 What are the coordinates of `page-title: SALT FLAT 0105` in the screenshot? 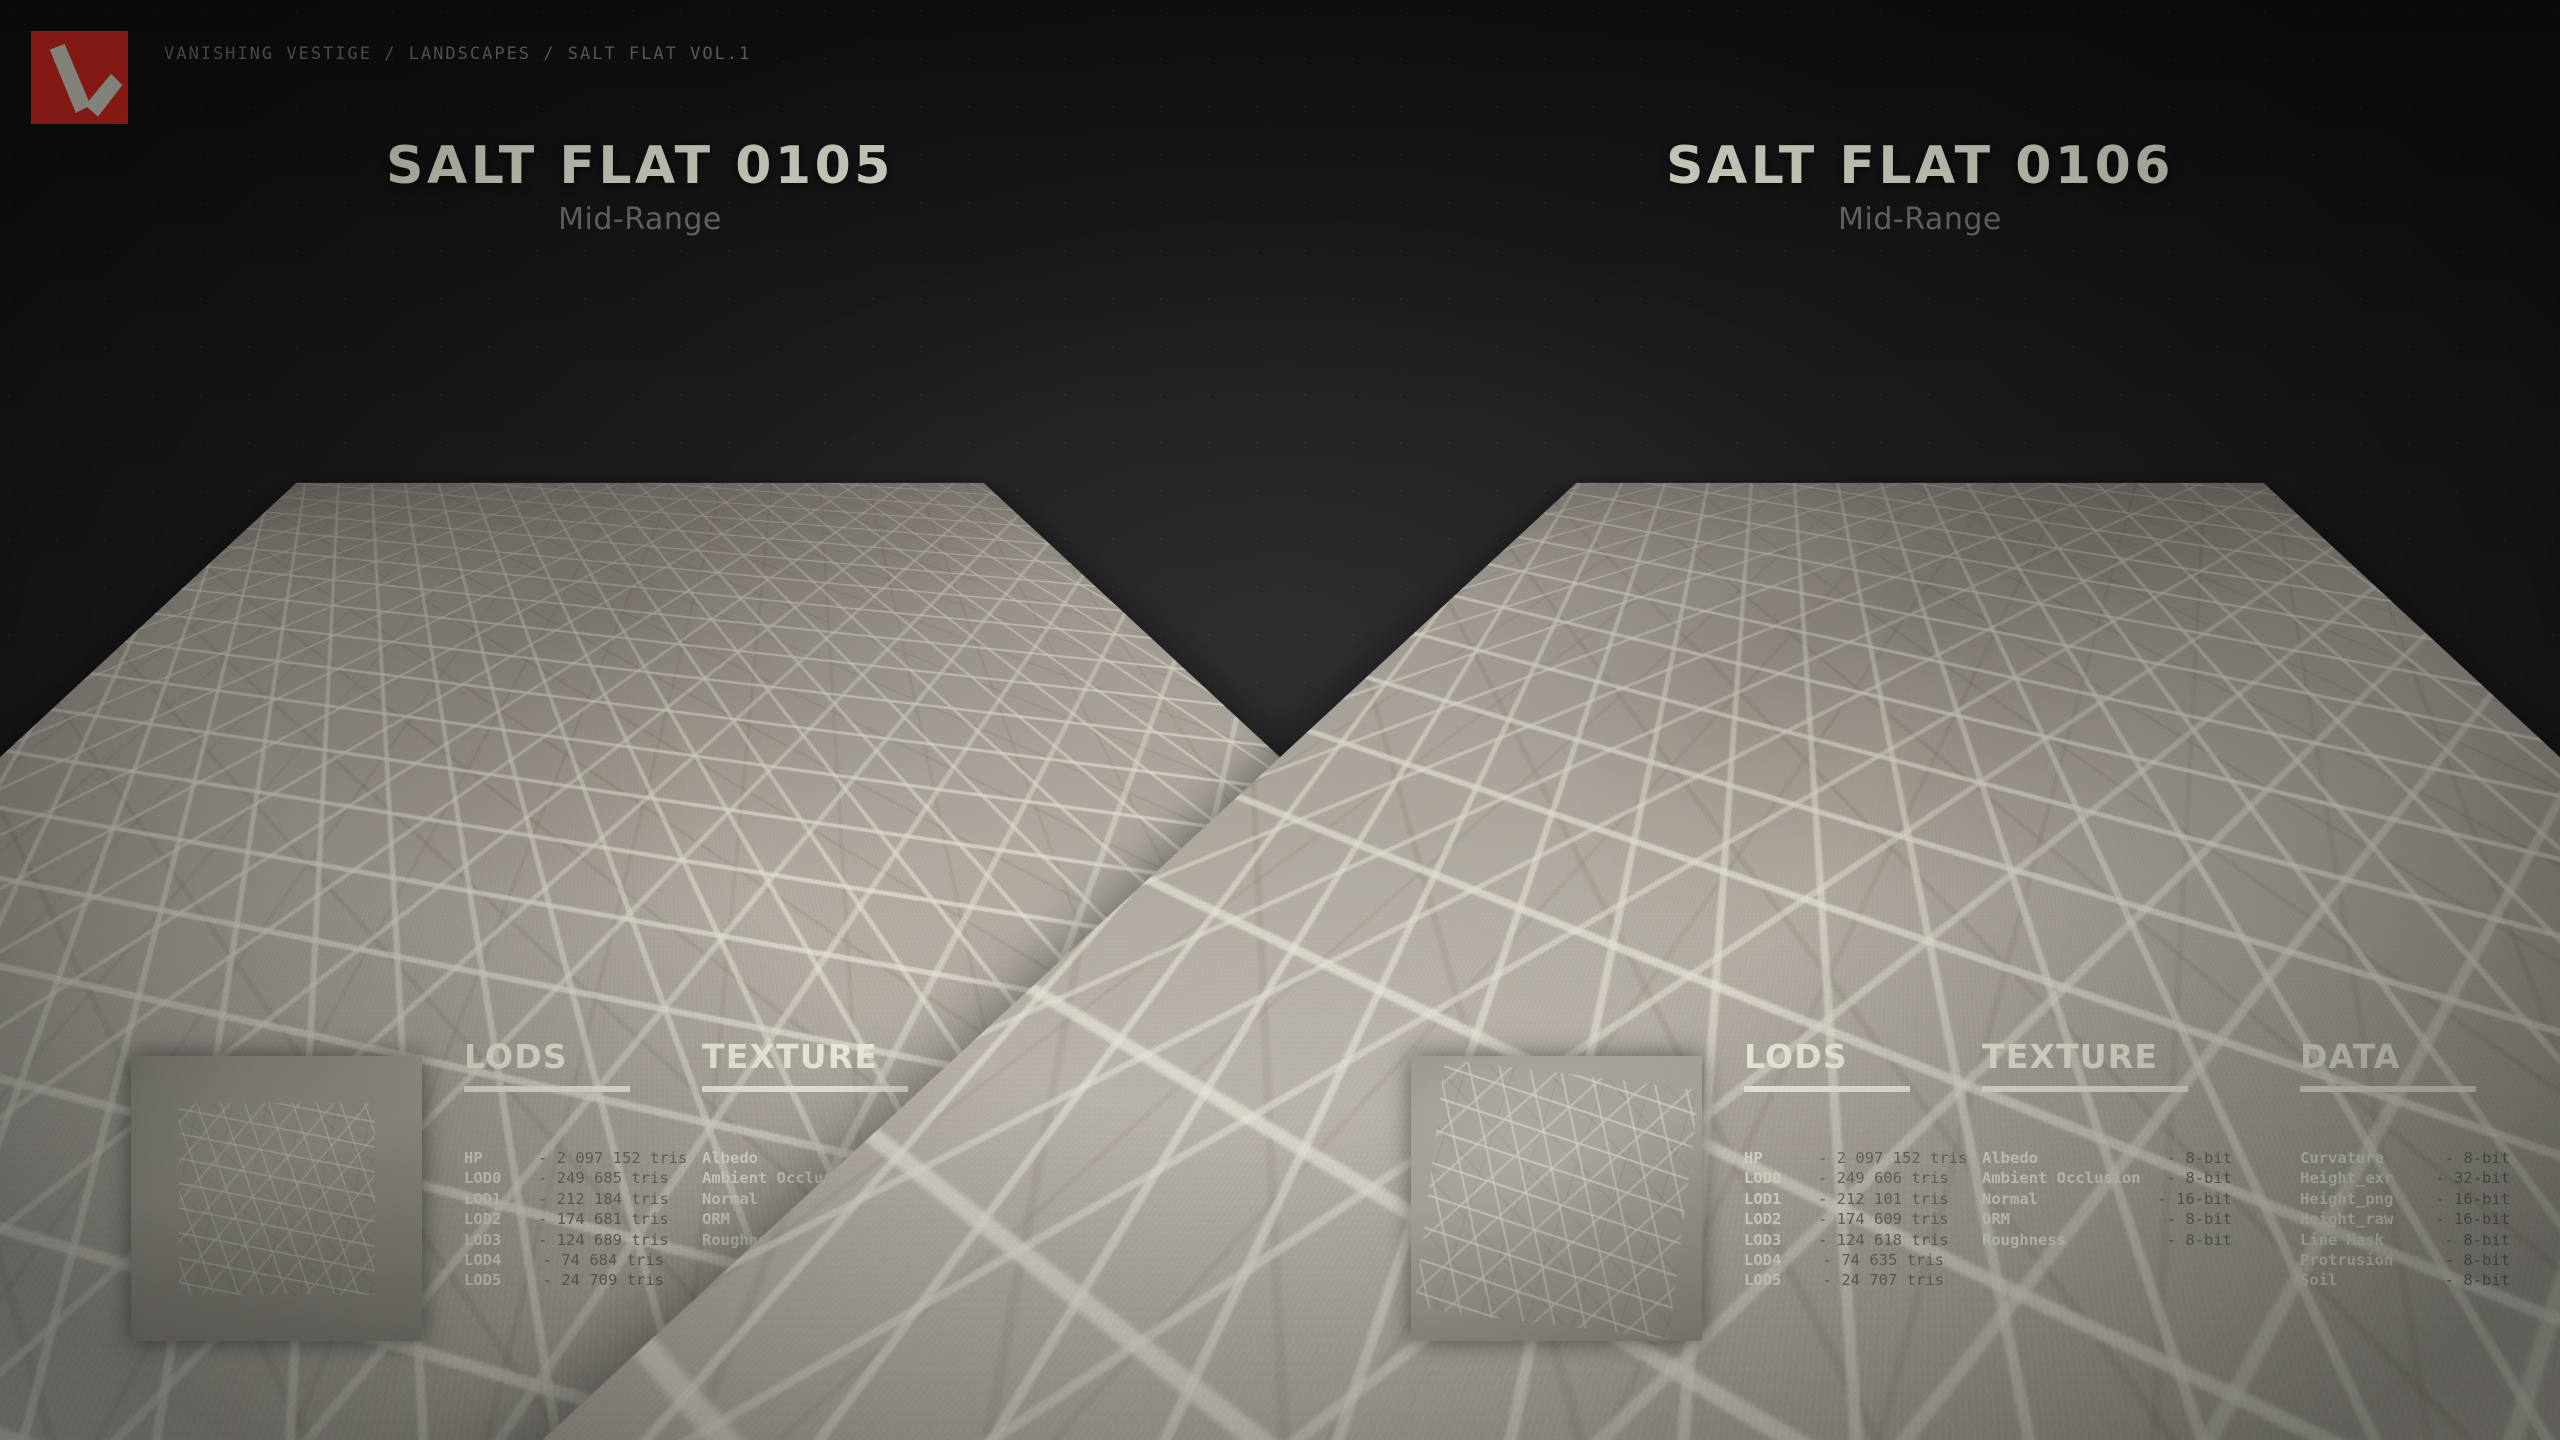 It's located at (640, 166).